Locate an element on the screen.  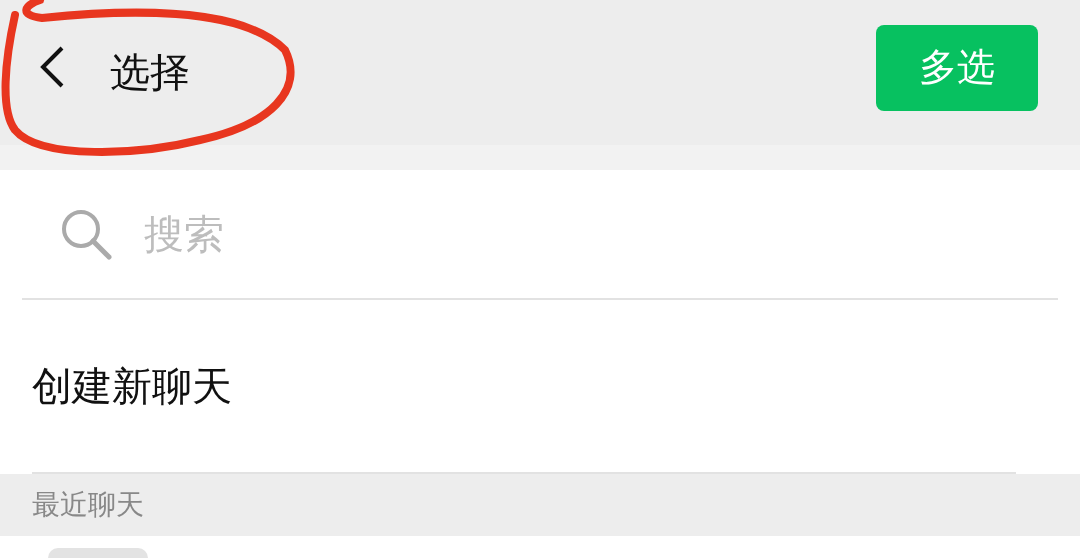
search-icon is located at coordinates (86, 234).